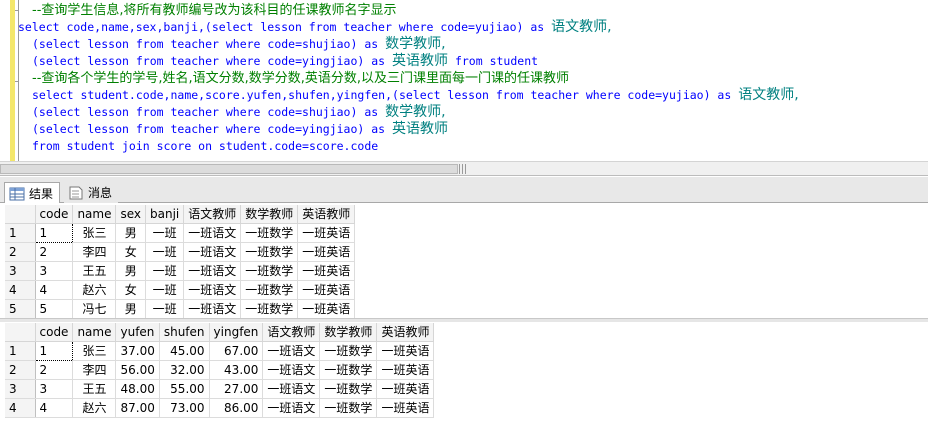 The width and height of the screenshot is (928, 421). Describe the element at coordinates (229, 169) in the screenshot. I see `scrollbar-thumb` at that location.